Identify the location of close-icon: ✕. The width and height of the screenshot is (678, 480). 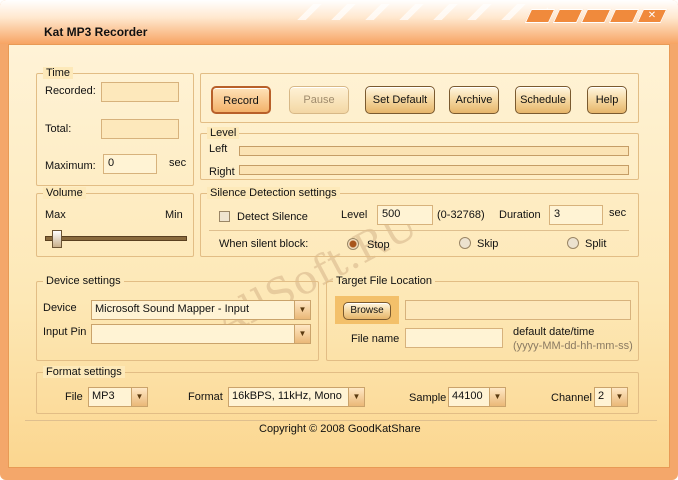
(652, 15).